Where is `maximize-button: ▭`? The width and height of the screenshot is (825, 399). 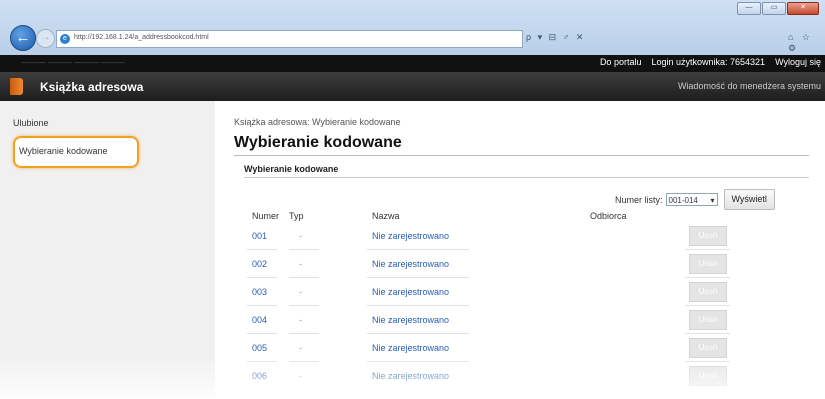
maximize-button: ▭ is located at coordinates (774, 8).